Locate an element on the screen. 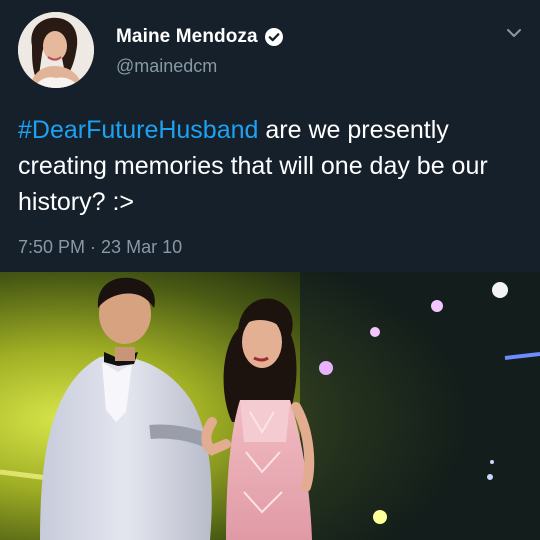 Image resolution: width=540 pixels, height=540 pixels. author-name-row: Maine Mendoza is located at coordinates (200, 37).